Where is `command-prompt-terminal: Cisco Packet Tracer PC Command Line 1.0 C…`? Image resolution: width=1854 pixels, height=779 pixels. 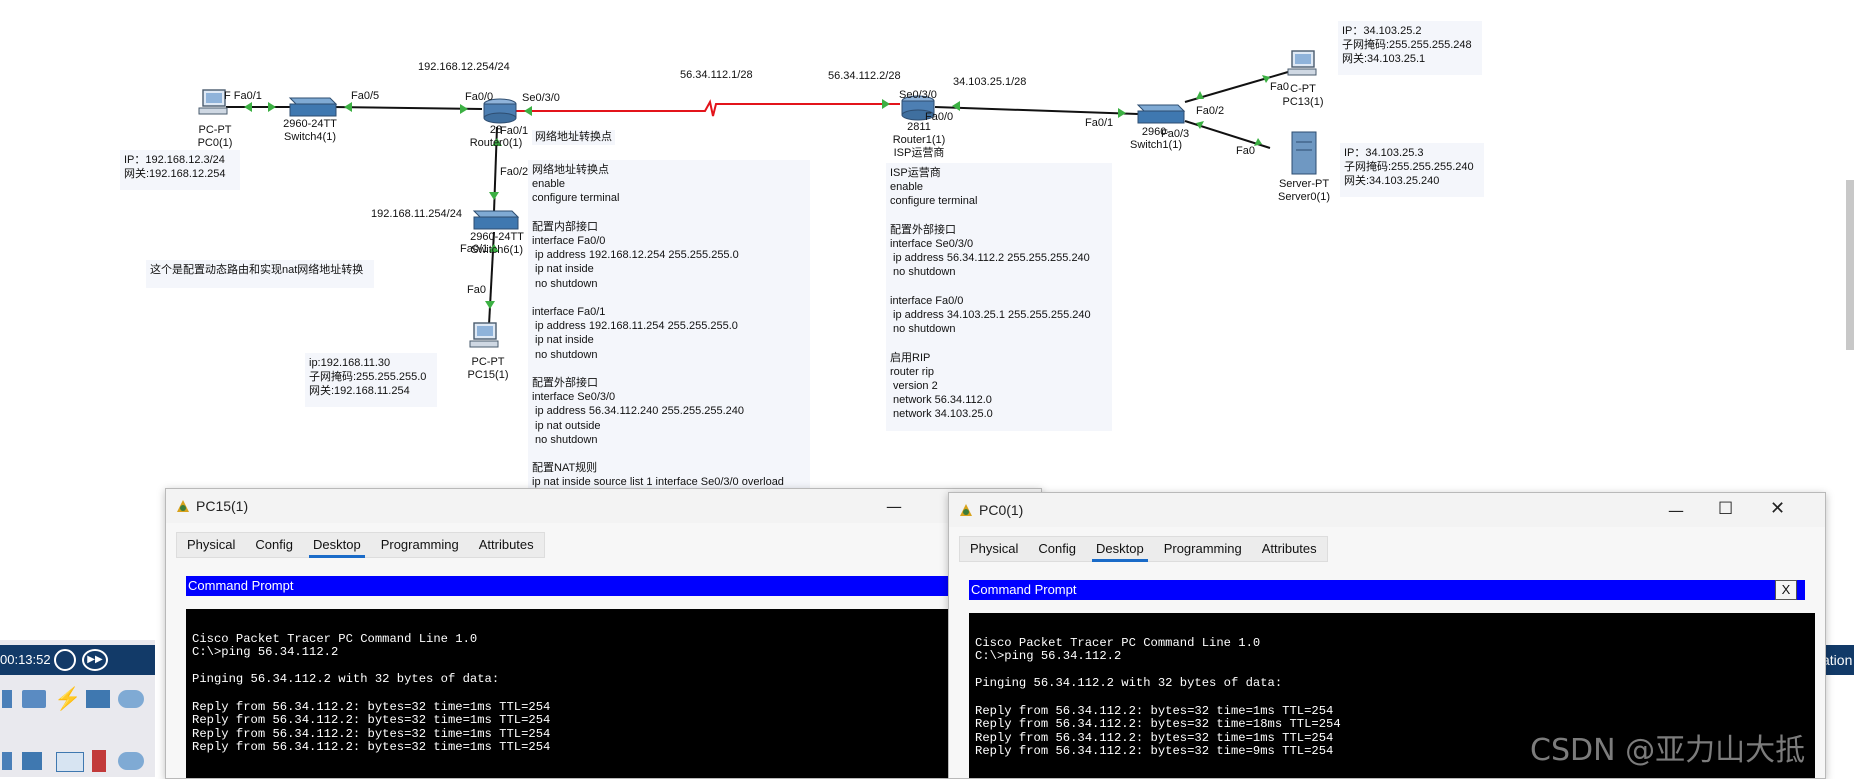 command-prompt-terminal: Cisco Packet Tracer PC Command Line 1.0 C… is located at coordinates (607, 693).